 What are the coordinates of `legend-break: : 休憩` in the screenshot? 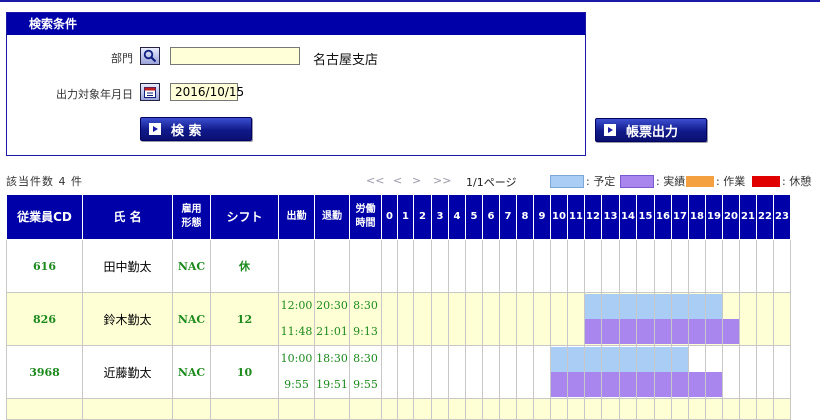 It's located at (781, 181).